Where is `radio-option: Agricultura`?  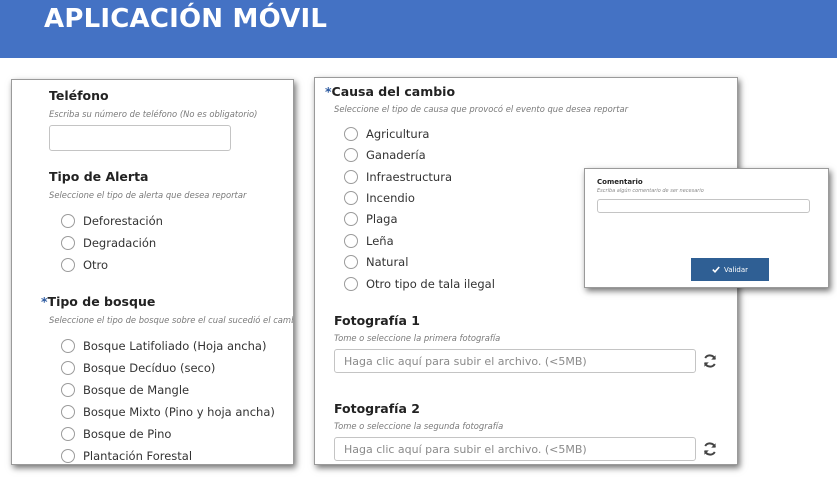 radio-option: Agricultura is located at coordinates (386, 134).